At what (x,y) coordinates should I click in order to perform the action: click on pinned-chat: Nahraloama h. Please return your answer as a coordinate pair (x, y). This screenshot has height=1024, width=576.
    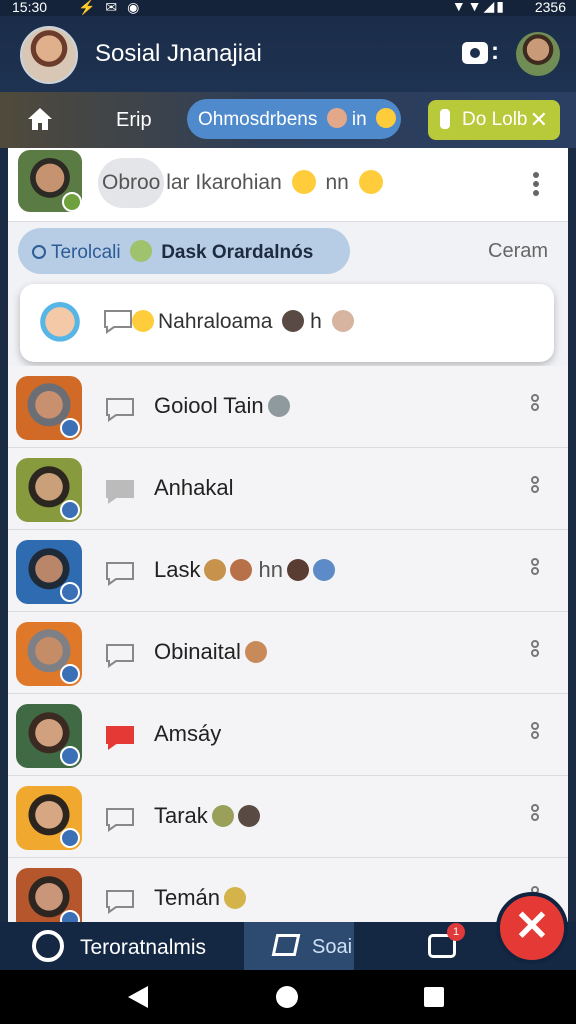
    Looking at the image, I should click on (287, 323).